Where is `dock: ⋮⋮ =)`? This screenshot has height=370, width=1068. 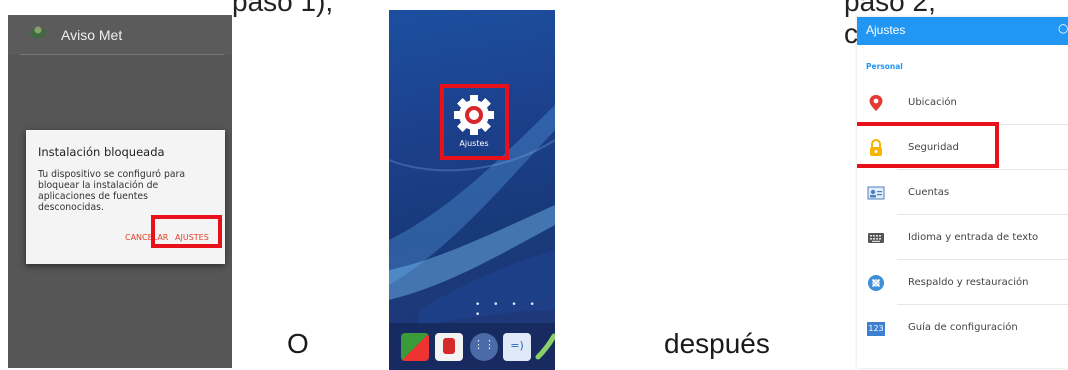 dock: ⋮⋮ =) is located at coordinates (472, 346).